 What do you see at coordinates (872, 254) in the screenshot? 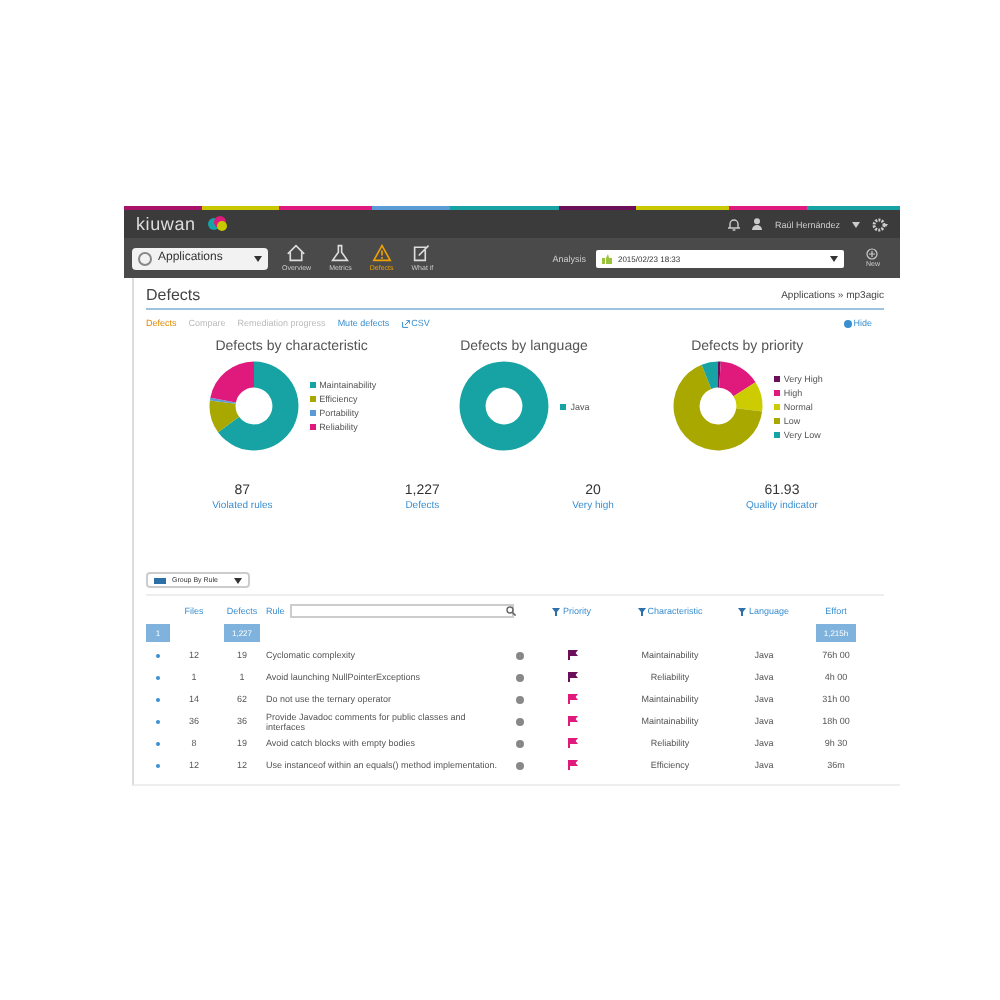
I see `plus-icon` at bounding box center [872, 254].